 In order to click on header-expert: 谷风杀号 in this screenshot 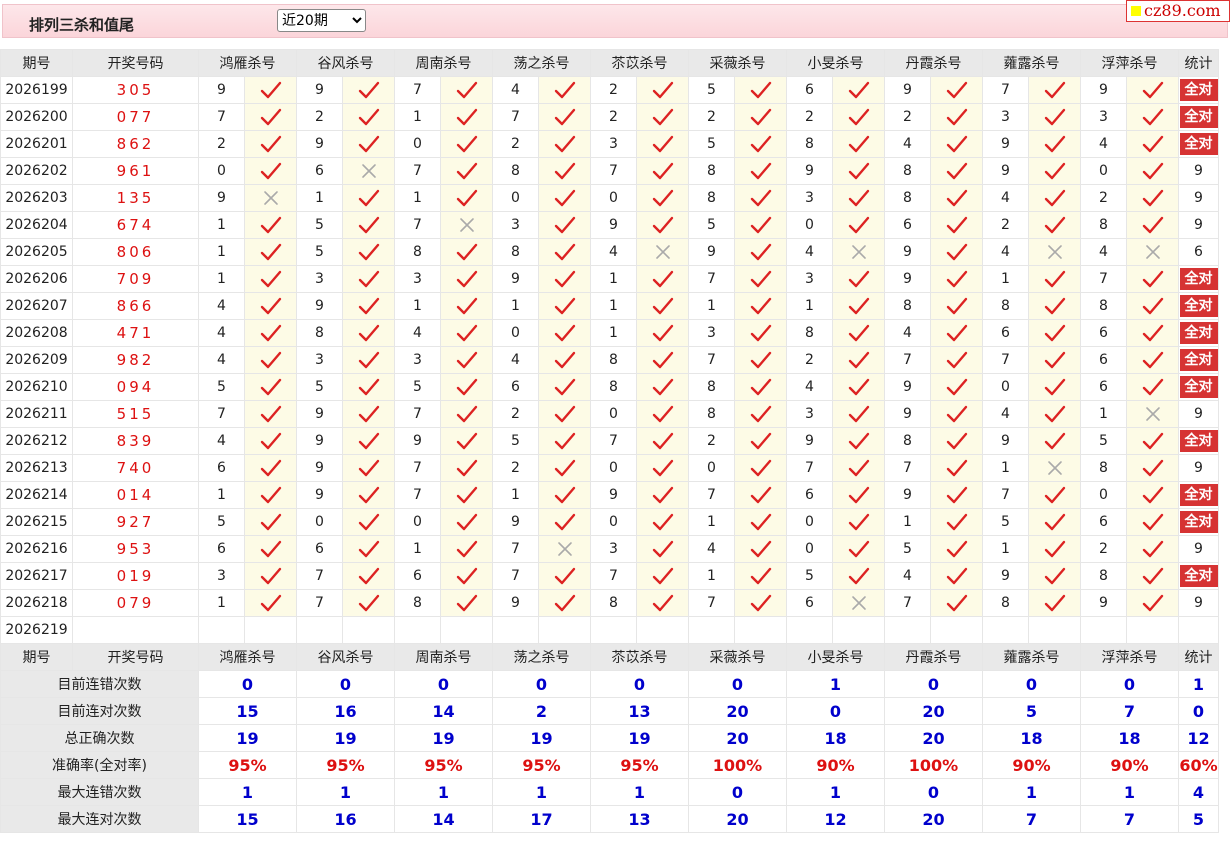, I will do `click(345, 657)`.